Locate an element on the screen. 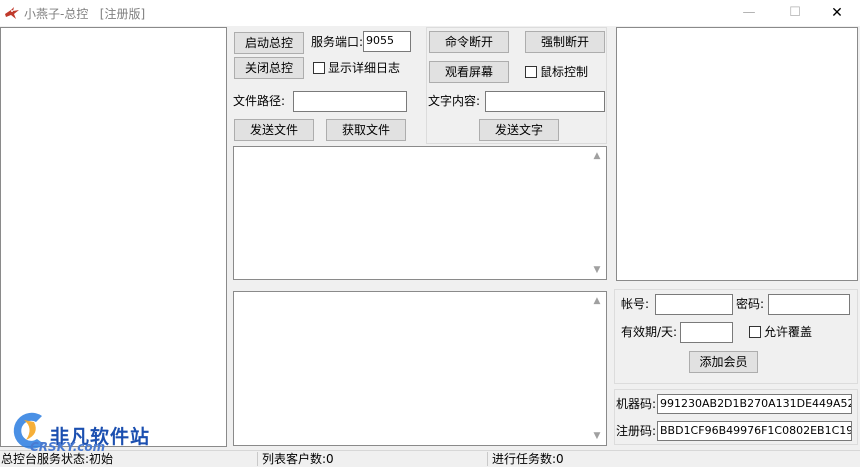 The height and width of the screenshot is (467, 860). send-text-button: 发送文字 is located at coordinates (519, 130).